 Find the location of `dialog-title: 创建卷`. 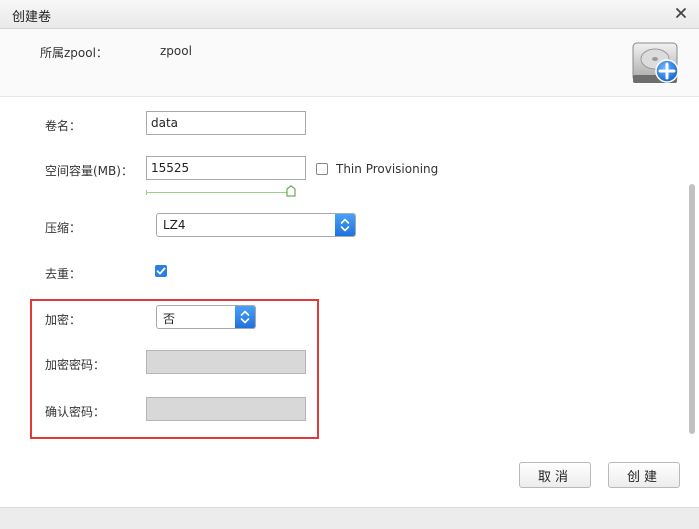

dialog-title: 创建卷 is located at coordinates (32, 17).